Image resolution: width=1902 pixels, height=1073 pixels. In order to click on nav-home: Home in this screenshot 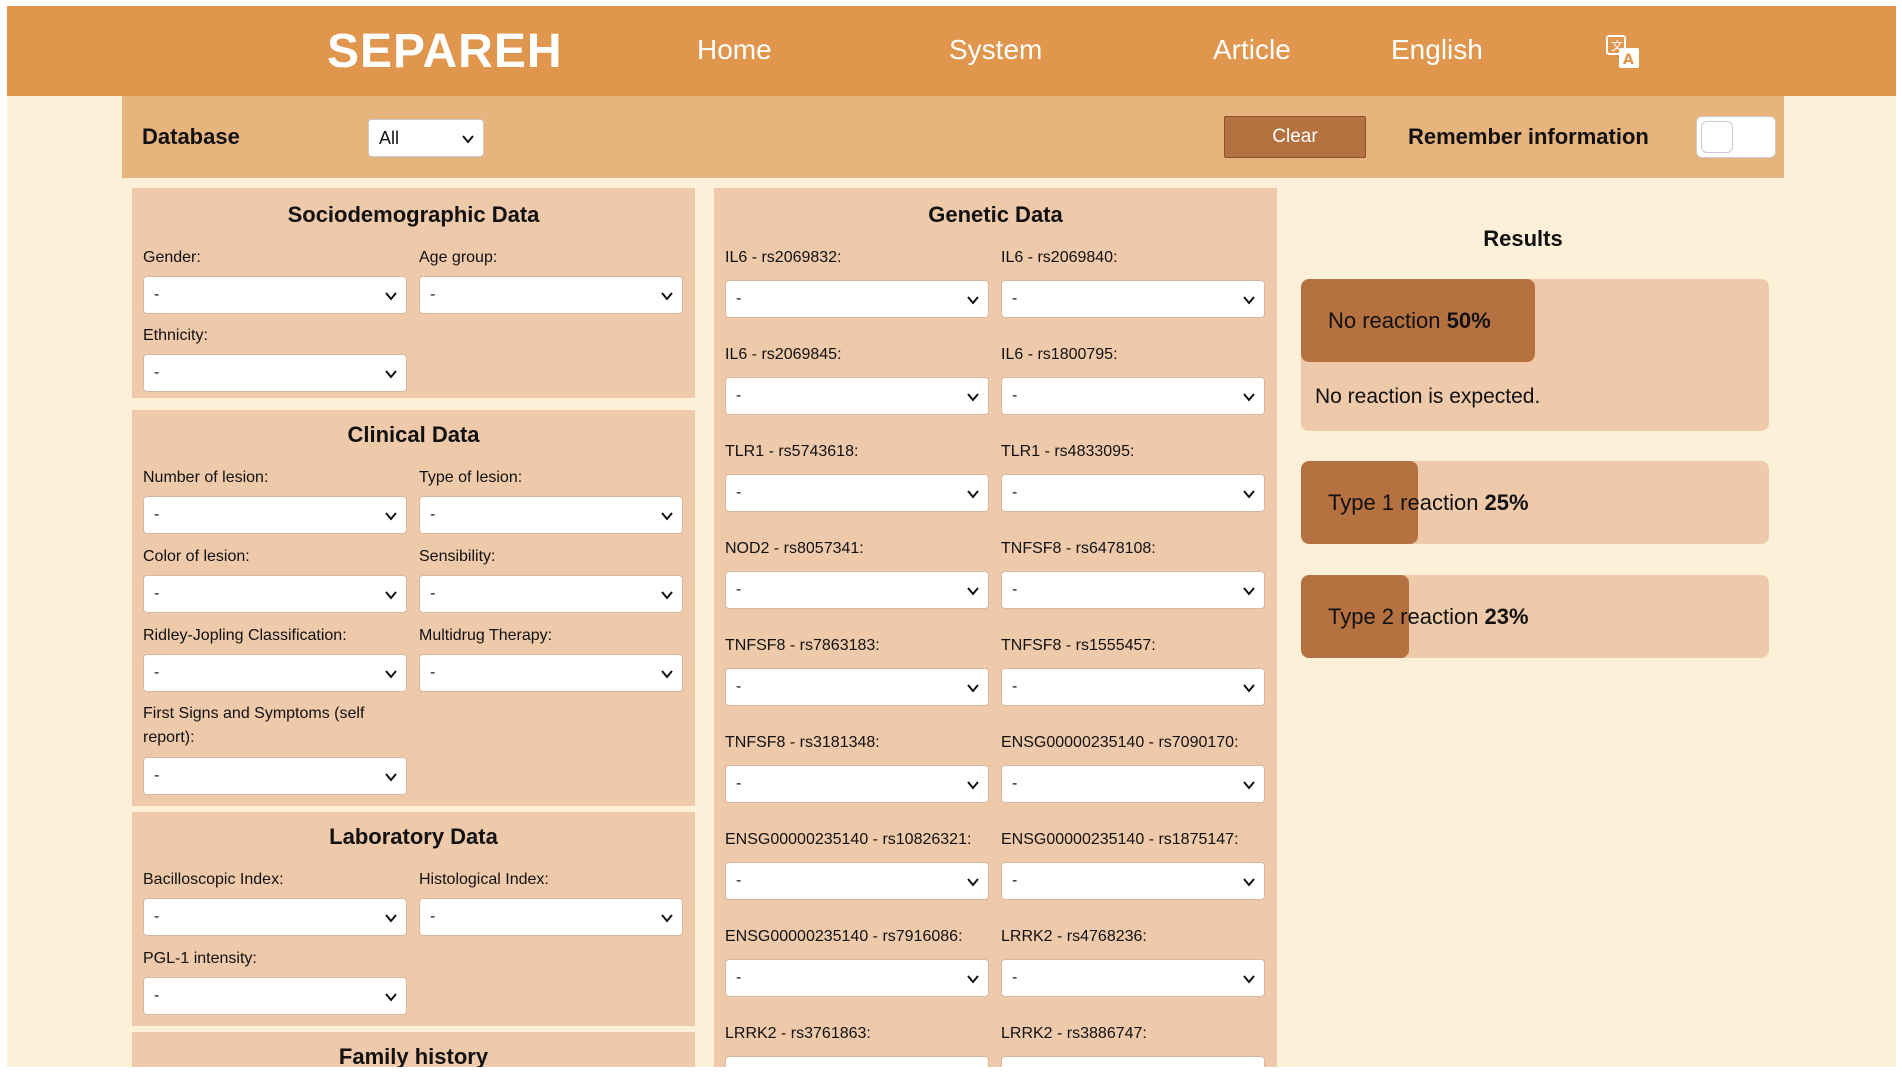, I will do `click(734, 50)`.